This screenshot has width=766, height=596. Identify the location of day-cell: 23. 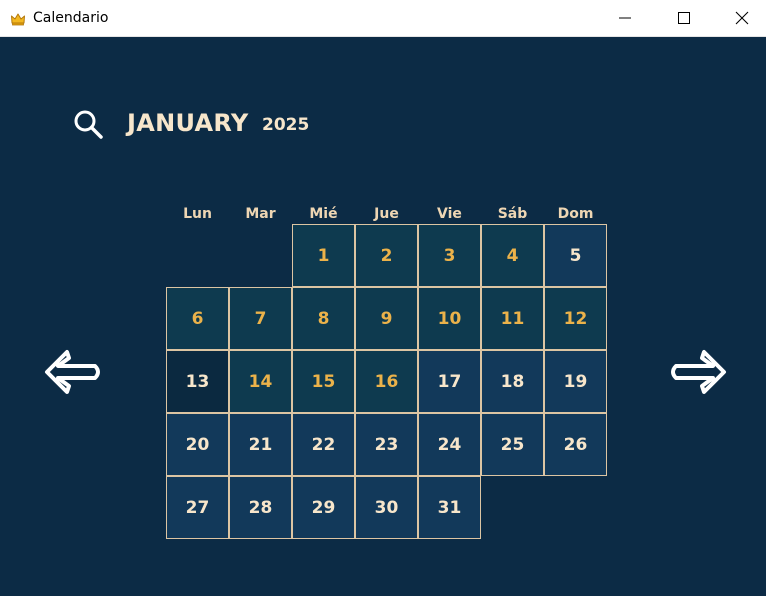
(386, 444).